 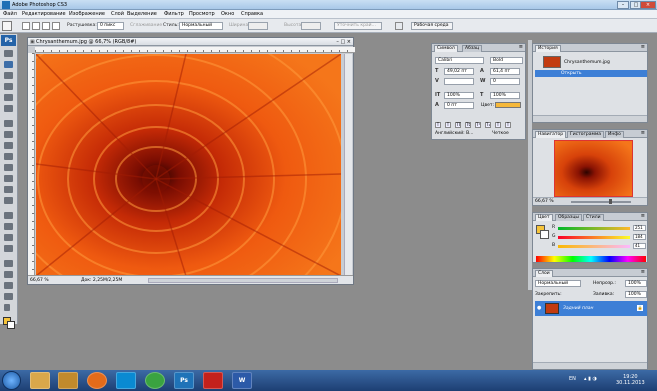 I want to click on antialias-checkbox-label: Сглаживание, so click(x=146, y=25).